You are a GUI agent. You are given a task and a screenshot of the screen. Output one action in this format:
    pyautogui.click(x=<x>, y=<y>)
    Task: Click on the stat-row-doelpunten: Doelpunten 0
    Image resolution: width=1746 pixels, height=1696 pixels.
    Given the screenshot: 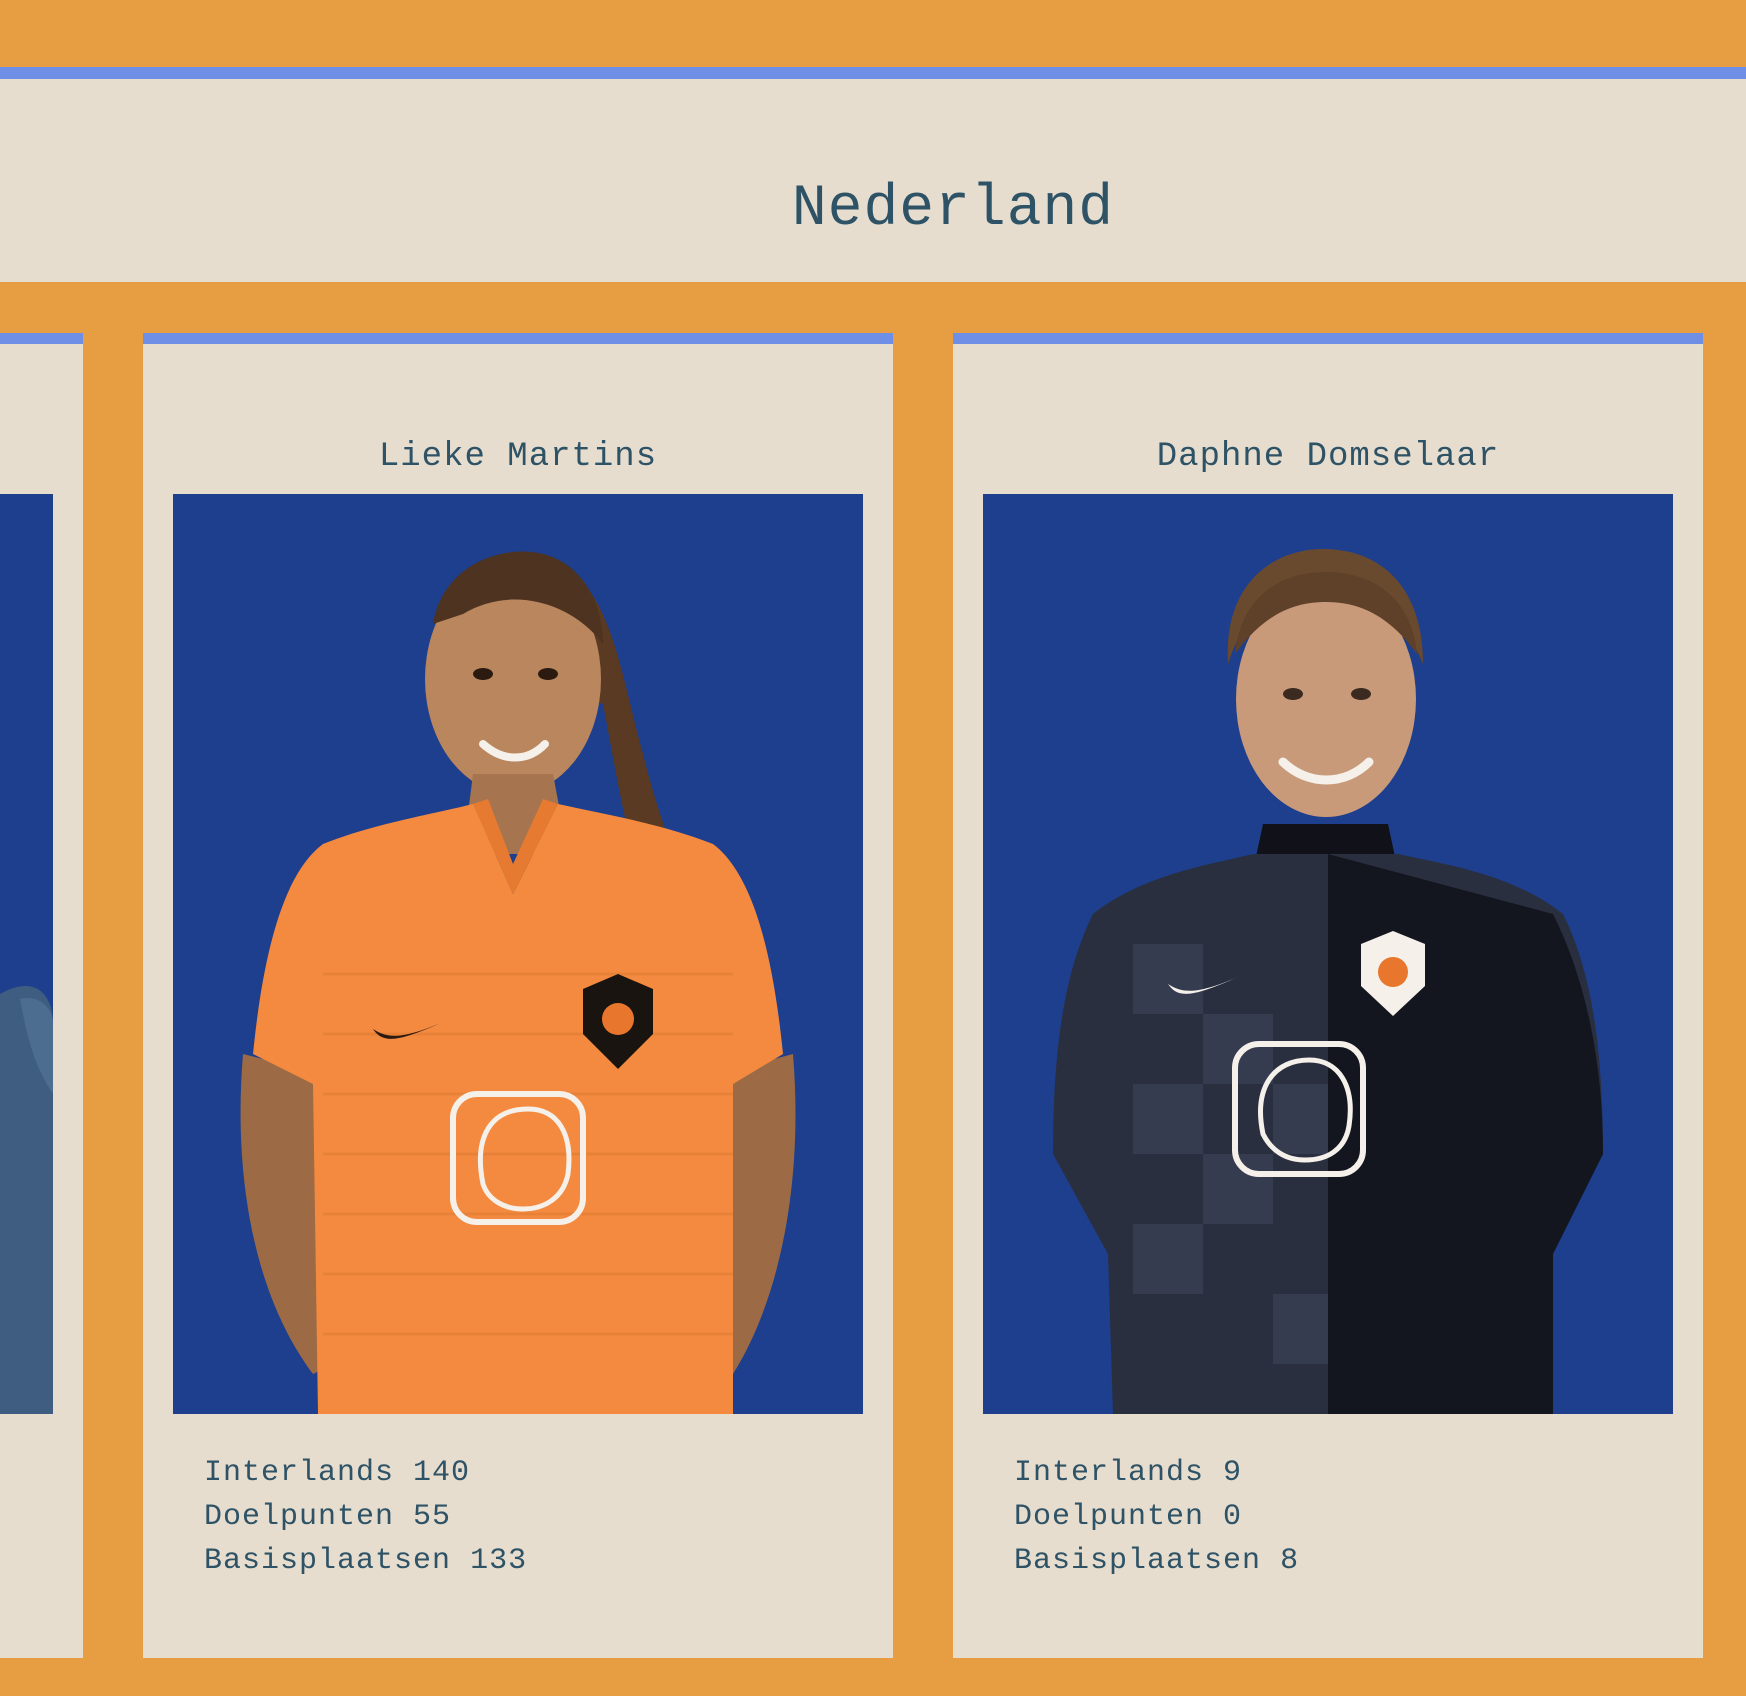 What is the action you would take?
    pyautogui.click(x=1156, y=1517)
    